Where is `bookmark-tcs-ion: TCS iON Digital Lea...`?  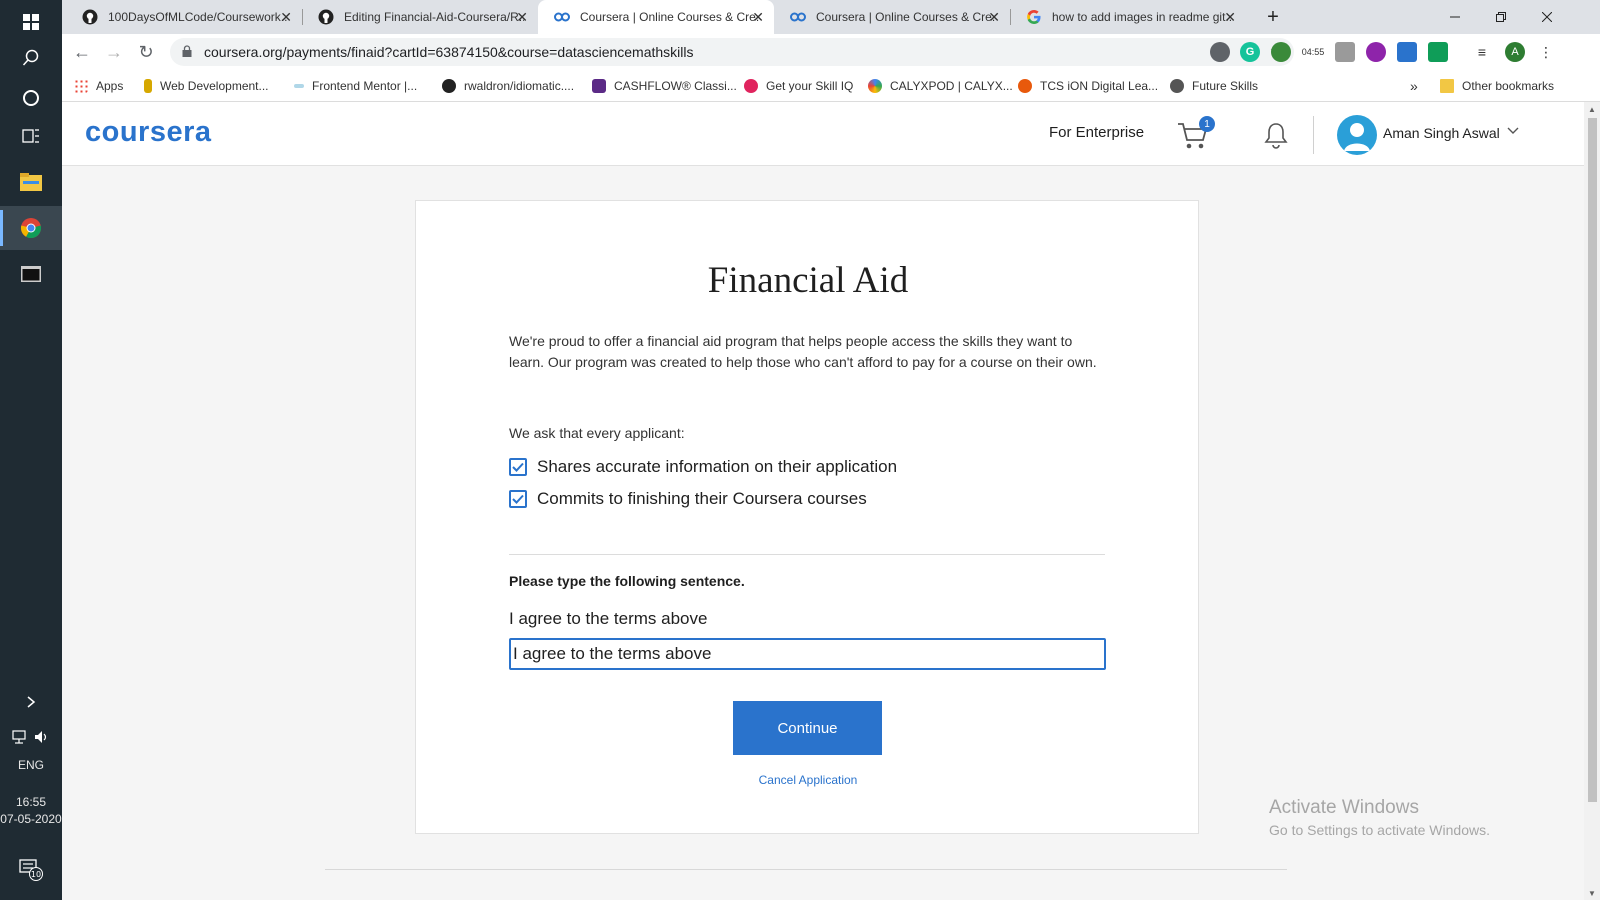
bookmark-tcs-ion: TCS iON Digital Lea... is located at coordinates (1088, 86).